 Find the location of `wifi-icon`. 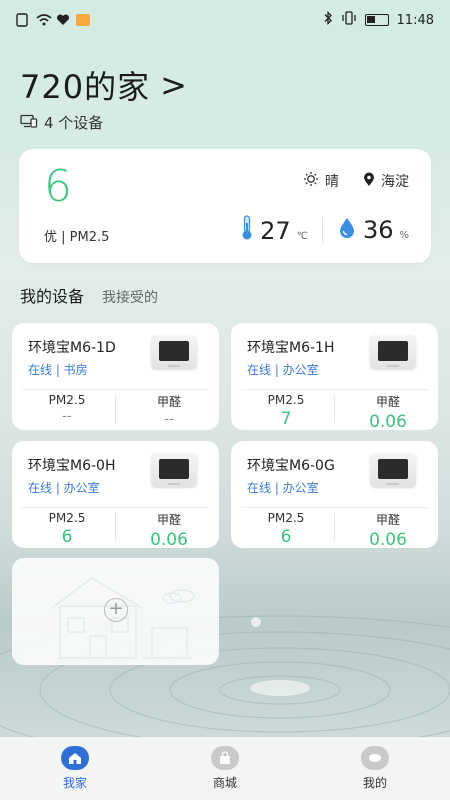

wifi-icon is located at coordinates (44, 20).